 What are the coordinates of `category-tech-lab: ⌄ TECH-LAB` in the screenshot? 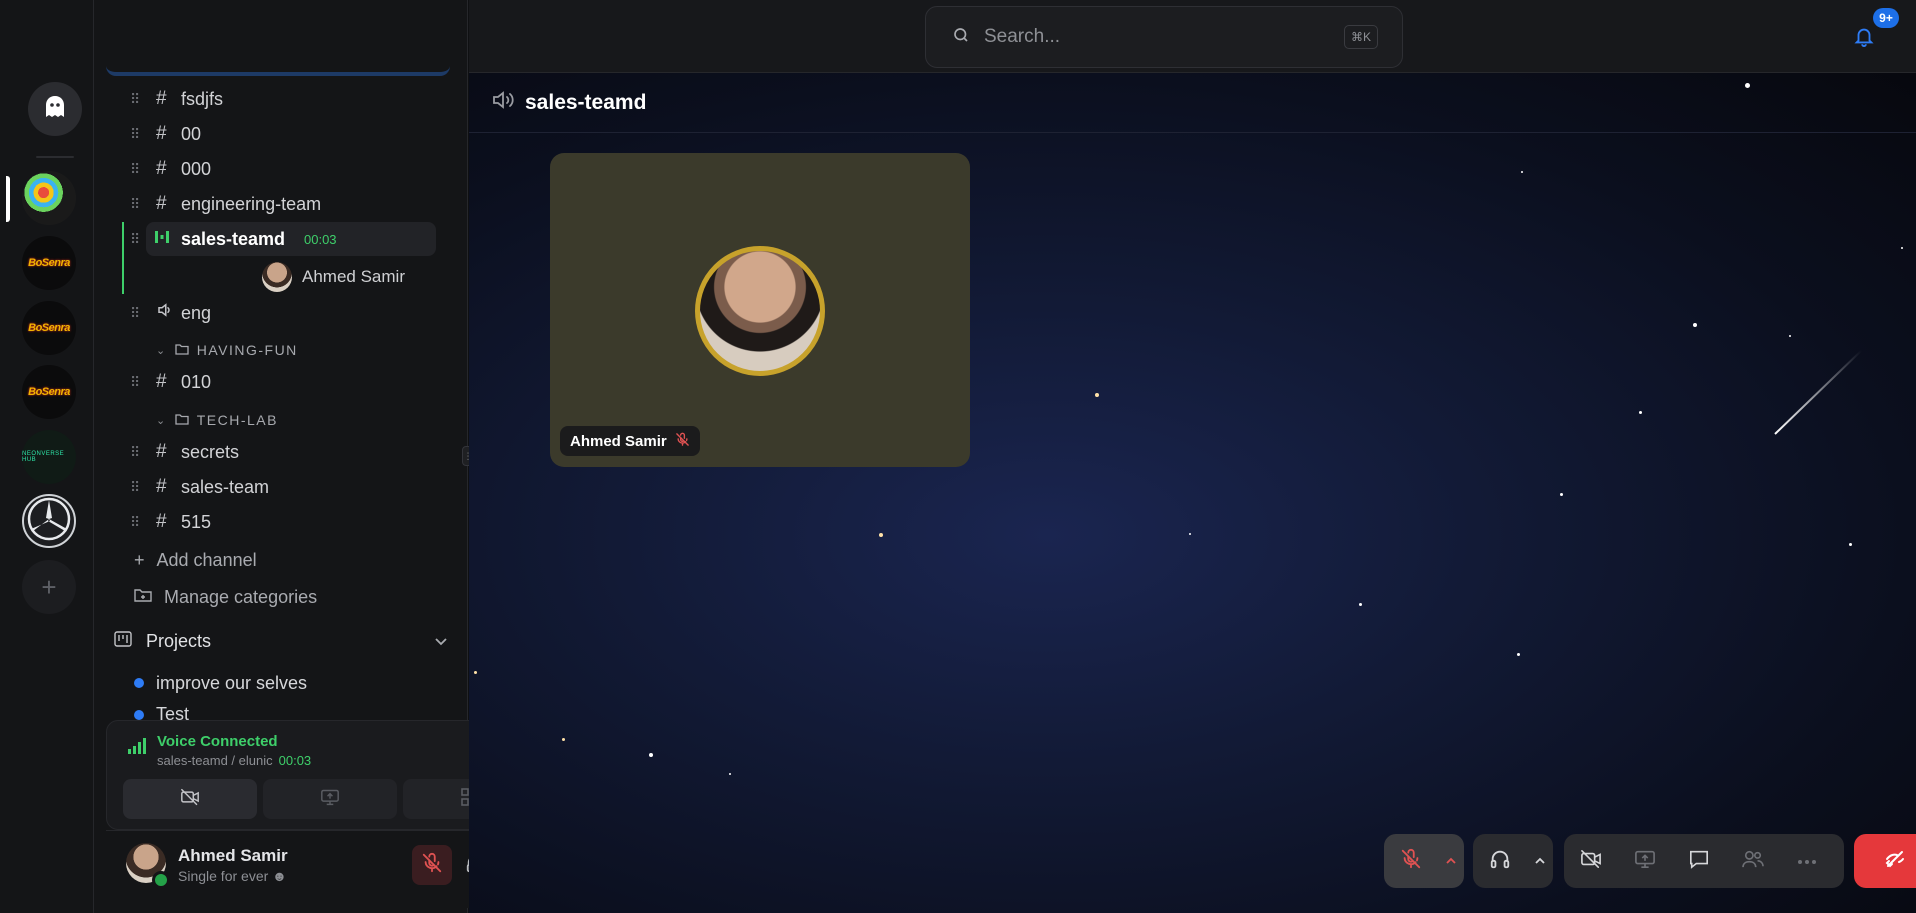 It's located at (217, 420).